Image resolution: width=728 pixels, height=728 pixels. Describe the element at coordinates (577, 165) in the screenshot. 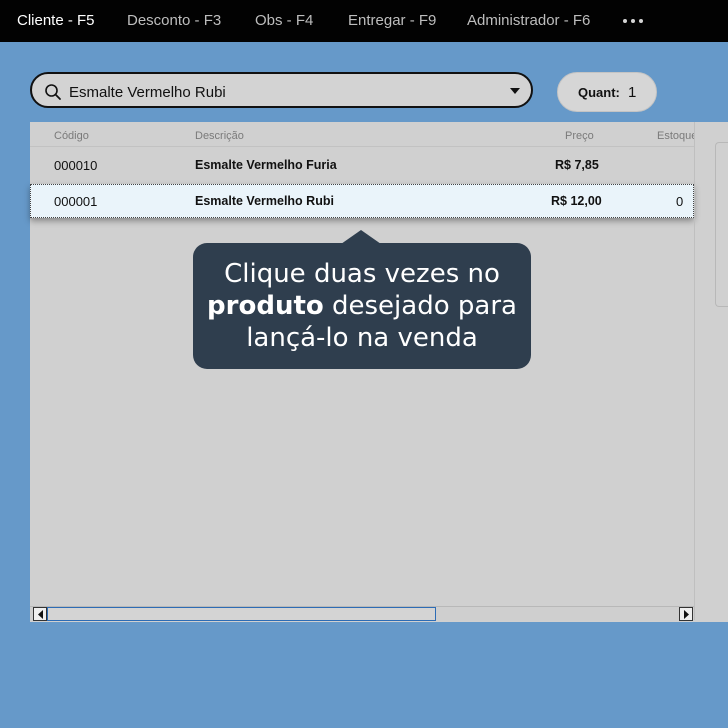

I see `cell-preco: R$ 7,85` at that location.